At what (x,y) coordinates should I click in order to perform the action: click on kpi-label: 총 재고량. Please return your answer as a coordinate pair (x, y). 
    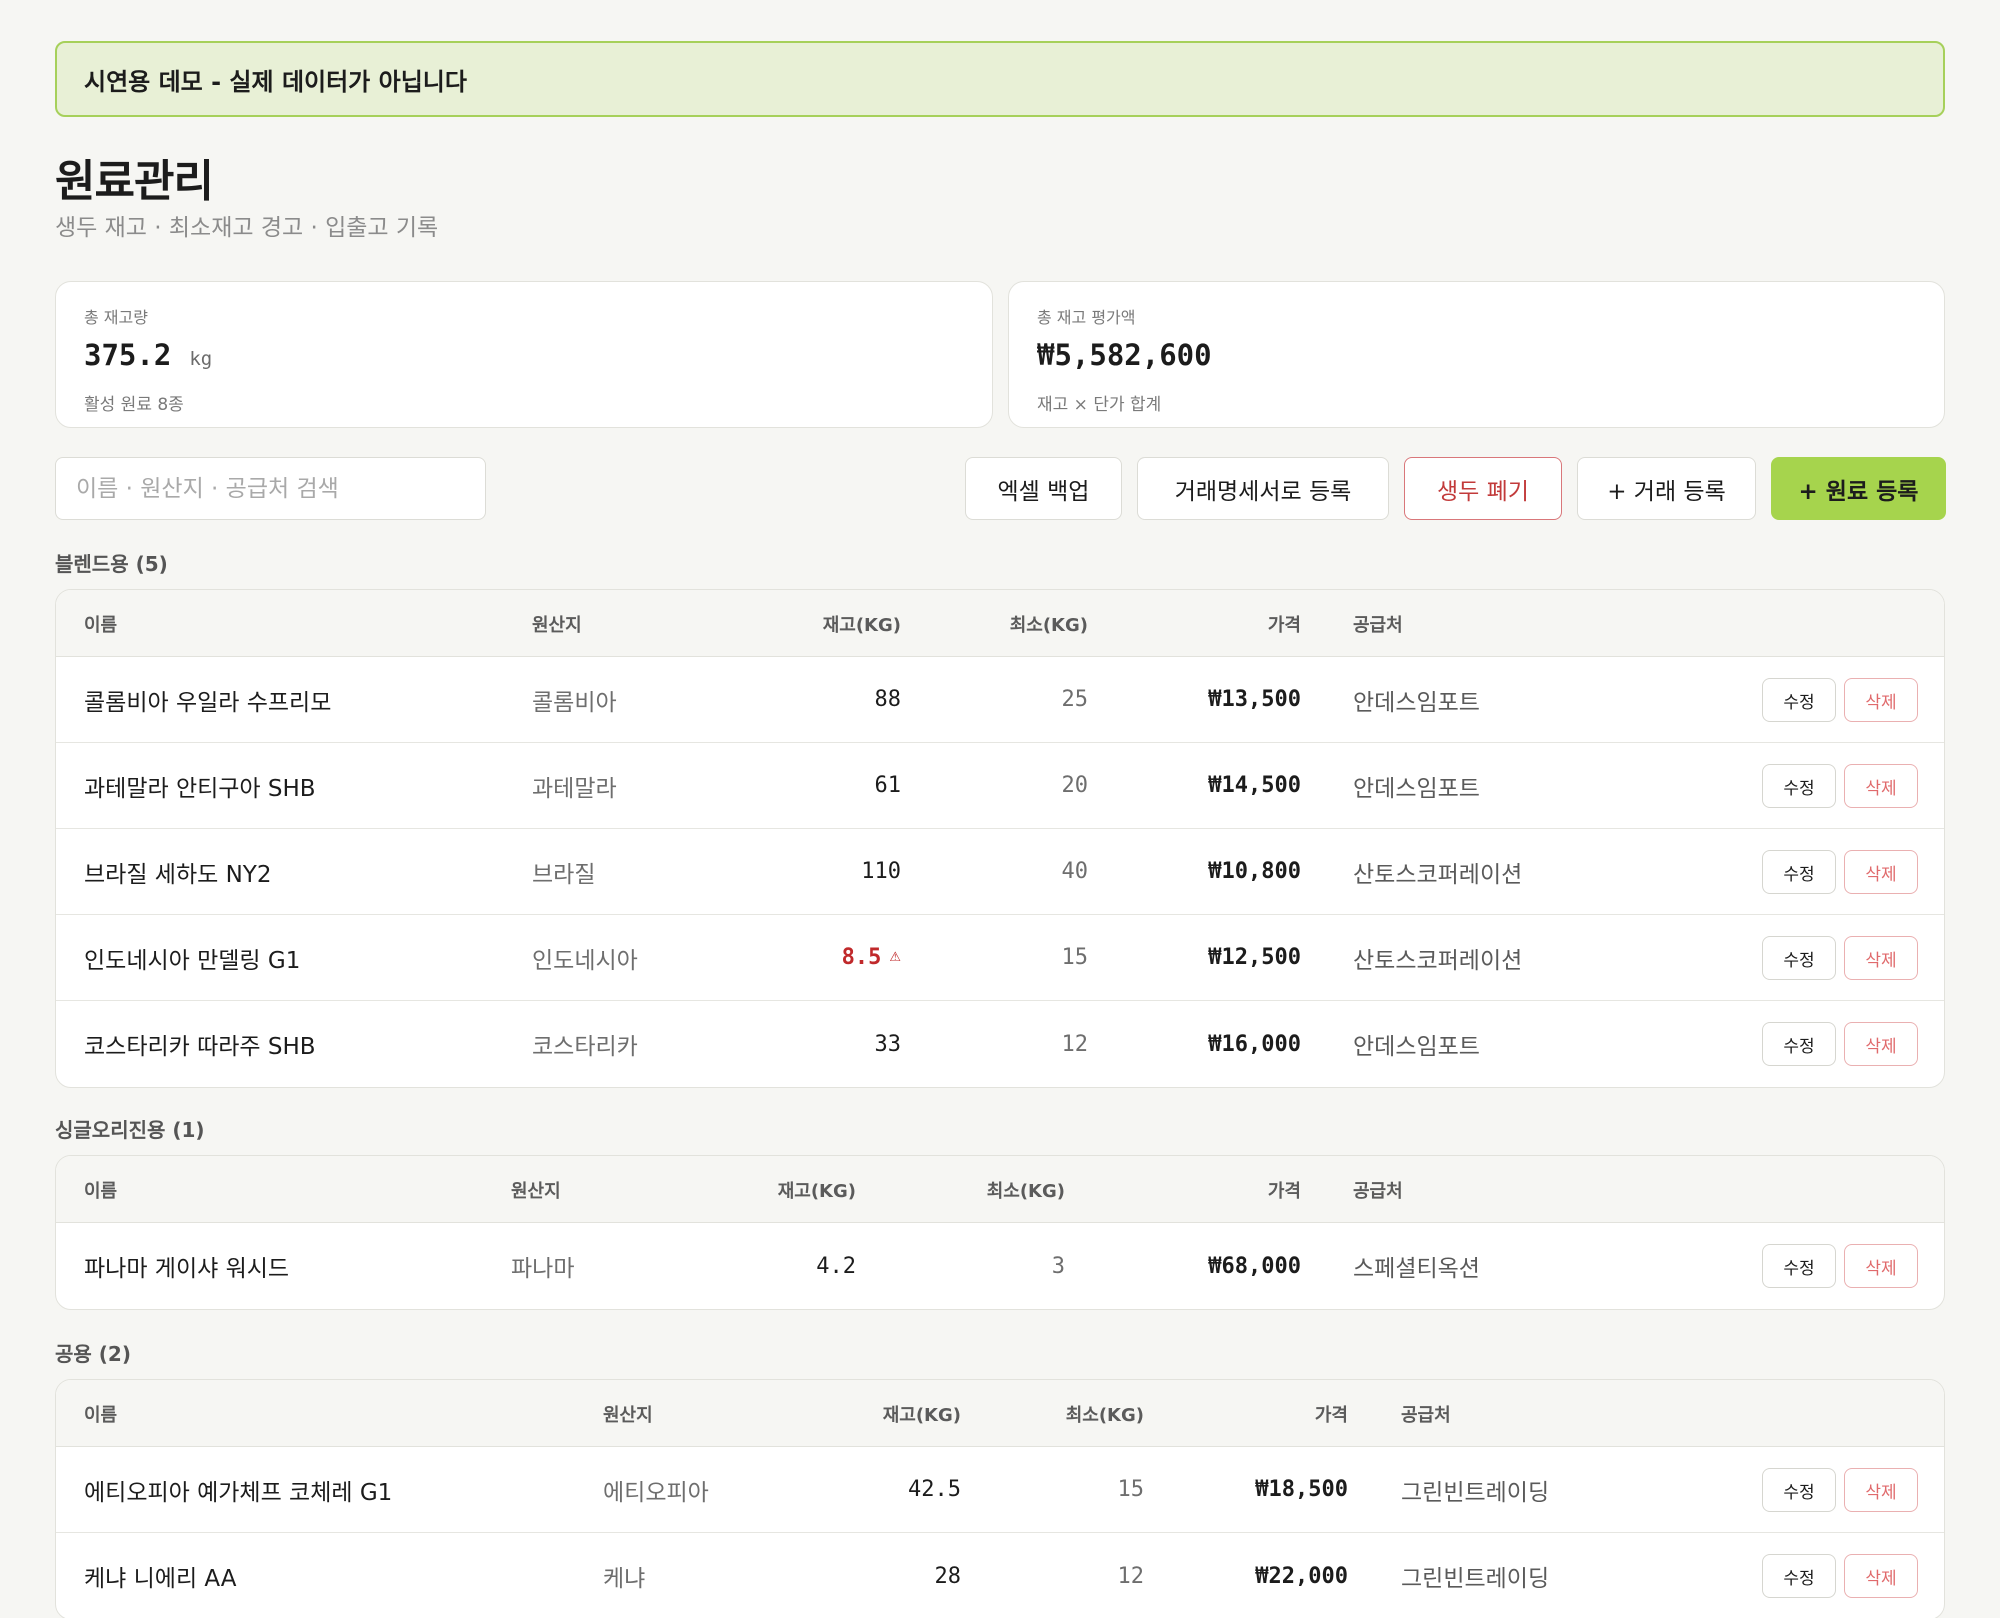
    Looking at the image, I should click on (116, 317).